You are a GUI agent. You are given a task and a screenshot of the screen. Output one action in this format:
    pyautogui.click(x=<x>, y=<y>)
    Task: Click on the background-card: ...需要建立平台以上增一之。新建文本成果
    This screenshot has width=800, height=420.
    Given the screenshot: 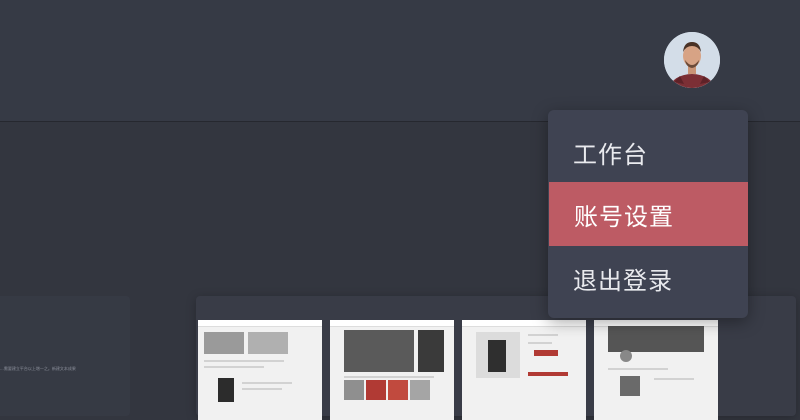 What is the action you would take?
    pyautogui.click(x=65, y=356)
    